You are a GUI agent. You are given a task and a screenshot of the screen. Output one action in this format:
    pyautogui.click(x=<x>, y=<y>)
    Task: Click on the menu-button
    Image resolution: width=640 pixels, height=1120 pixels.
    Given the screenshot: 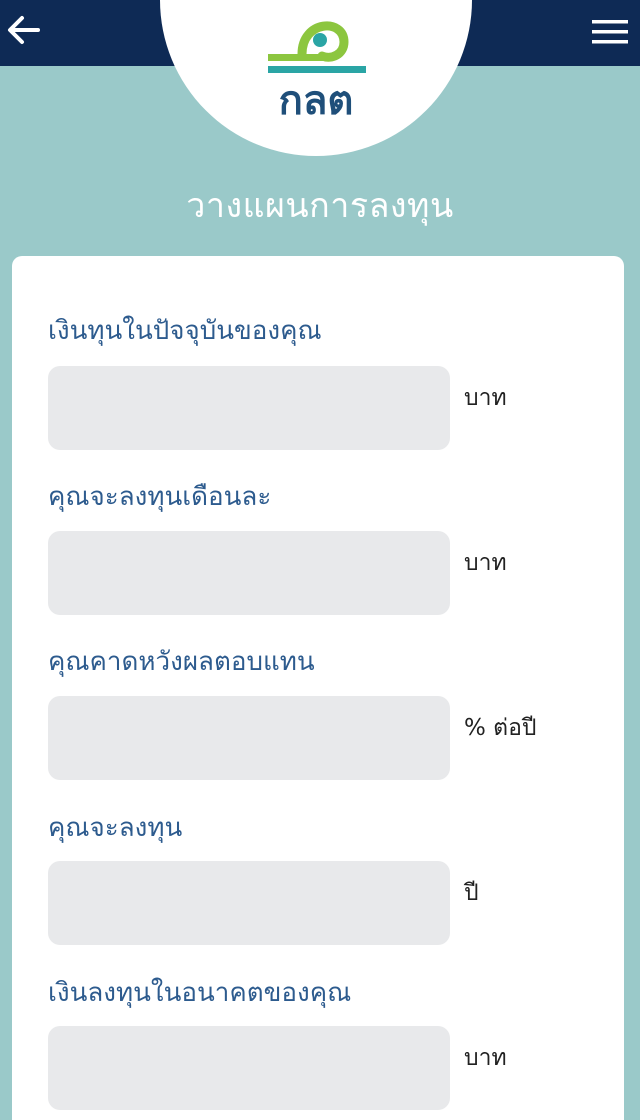 What is the action you would take?
    pyautogui.click(x=610, y=33)
    